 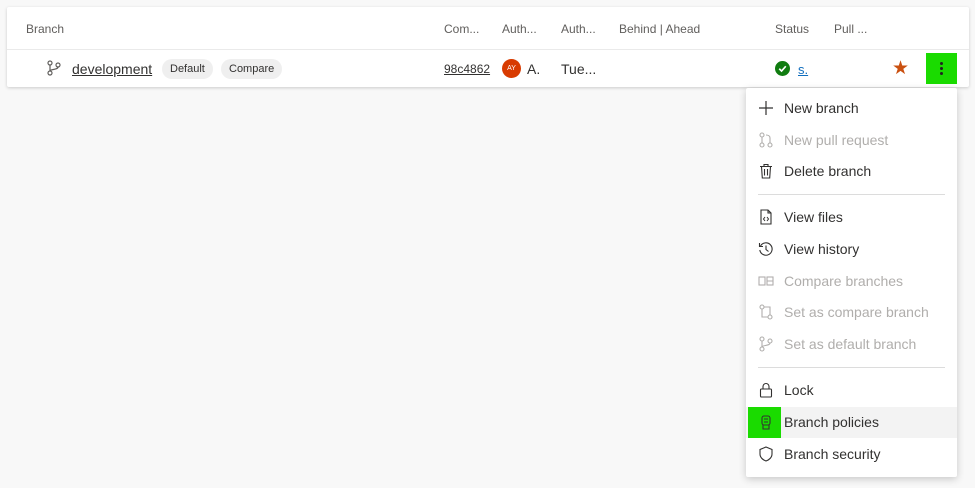 What do you see at coordinates (45, 29) in the screenshot?
I see `column-header-branch: Branch` at bounding box center [45, 29].